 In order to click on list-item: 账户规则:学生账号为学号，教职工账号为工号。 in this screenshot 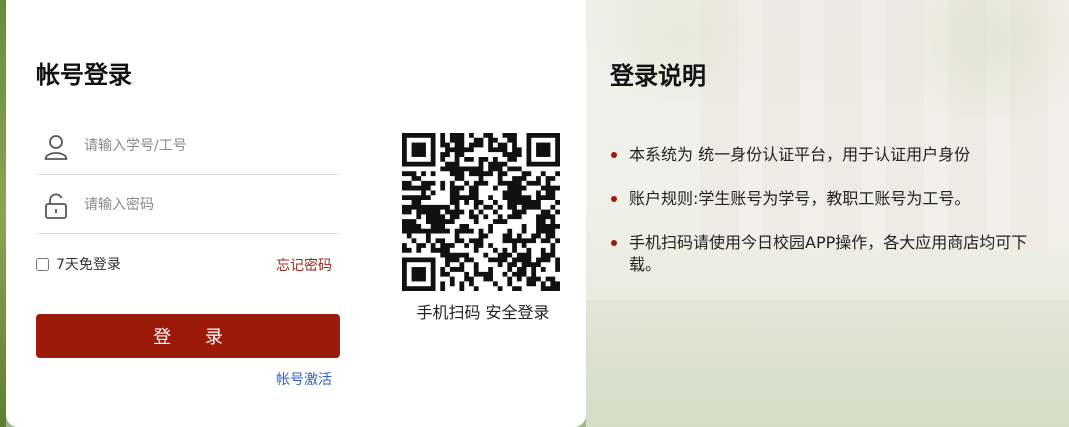, I will do `click(830, 199)`.